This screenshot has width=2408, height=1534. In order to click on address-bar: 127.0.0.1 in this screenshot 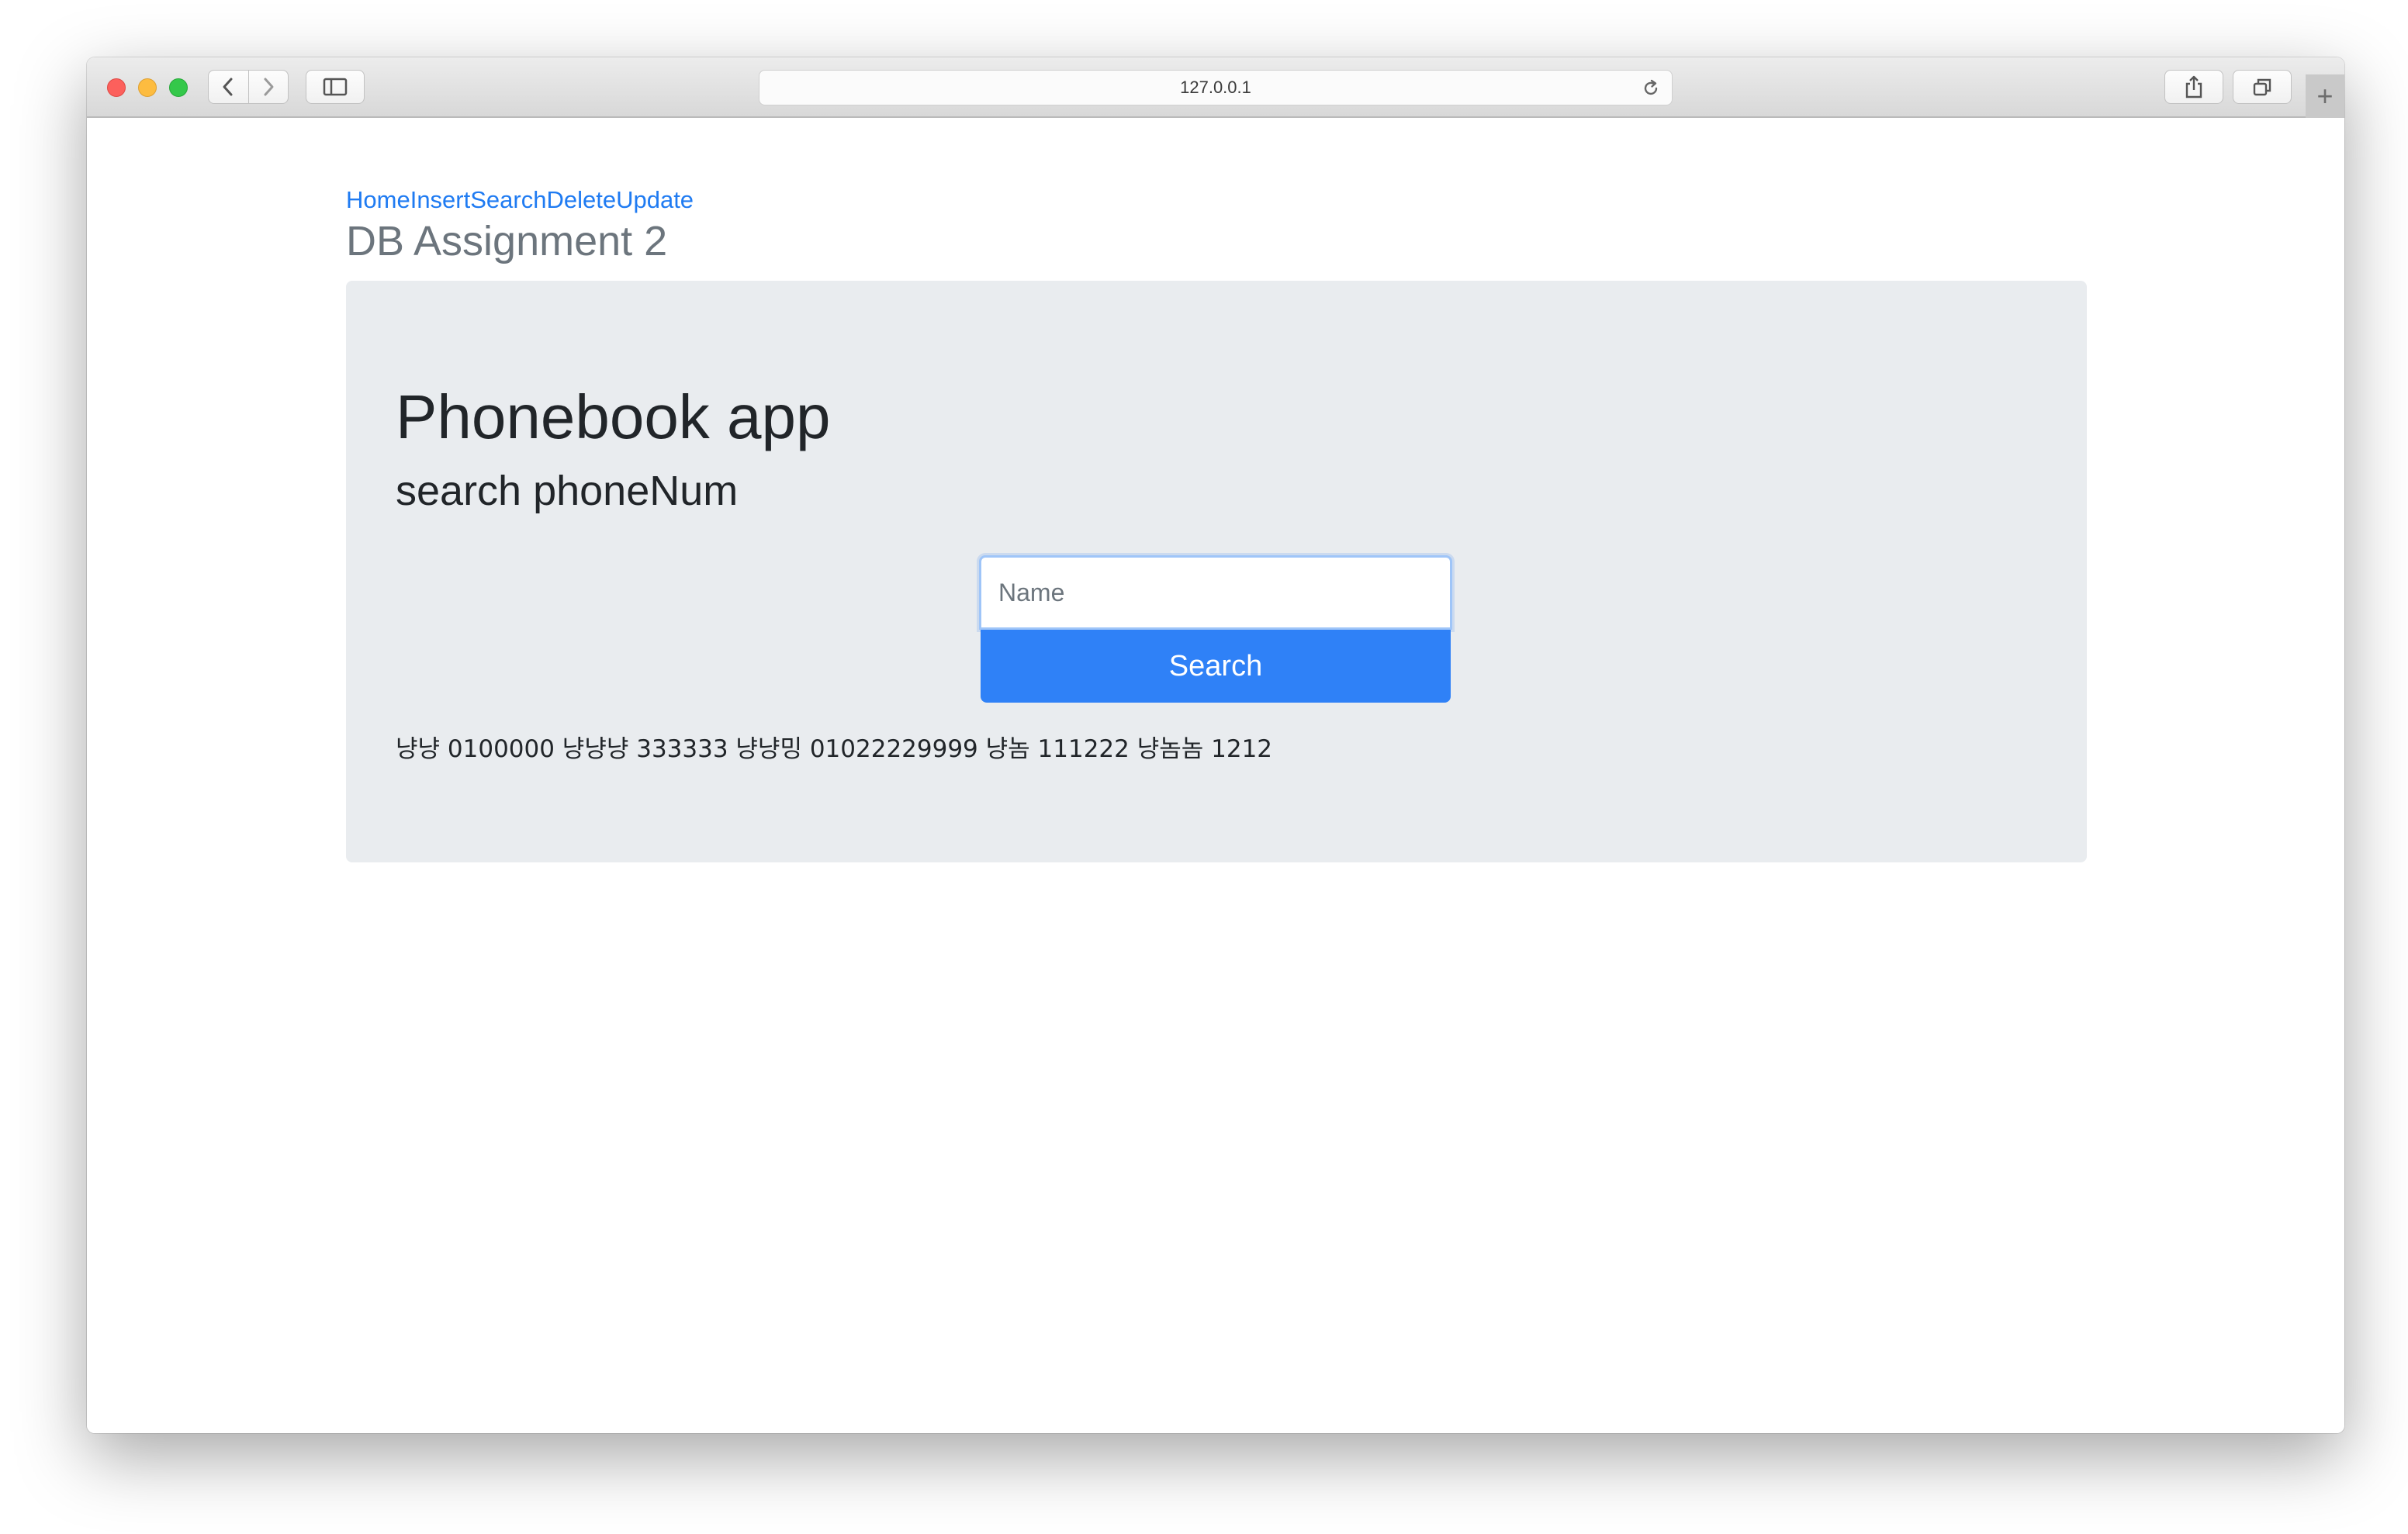, I will do `click(1216, 87)`.